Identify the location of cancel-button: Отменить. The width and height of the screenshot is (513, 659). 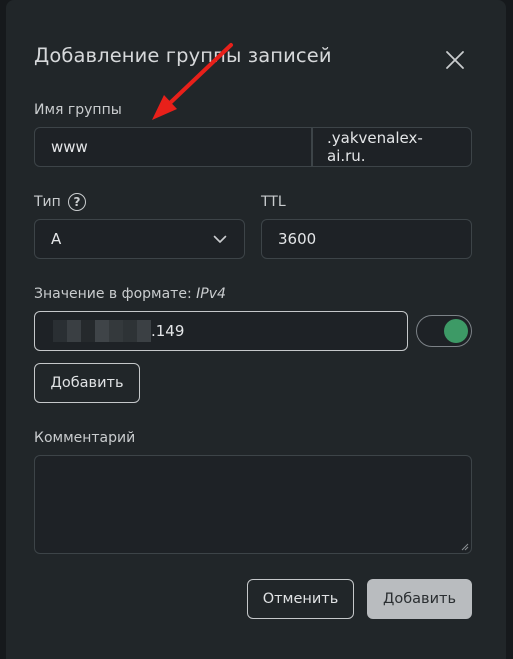
(300, 599).